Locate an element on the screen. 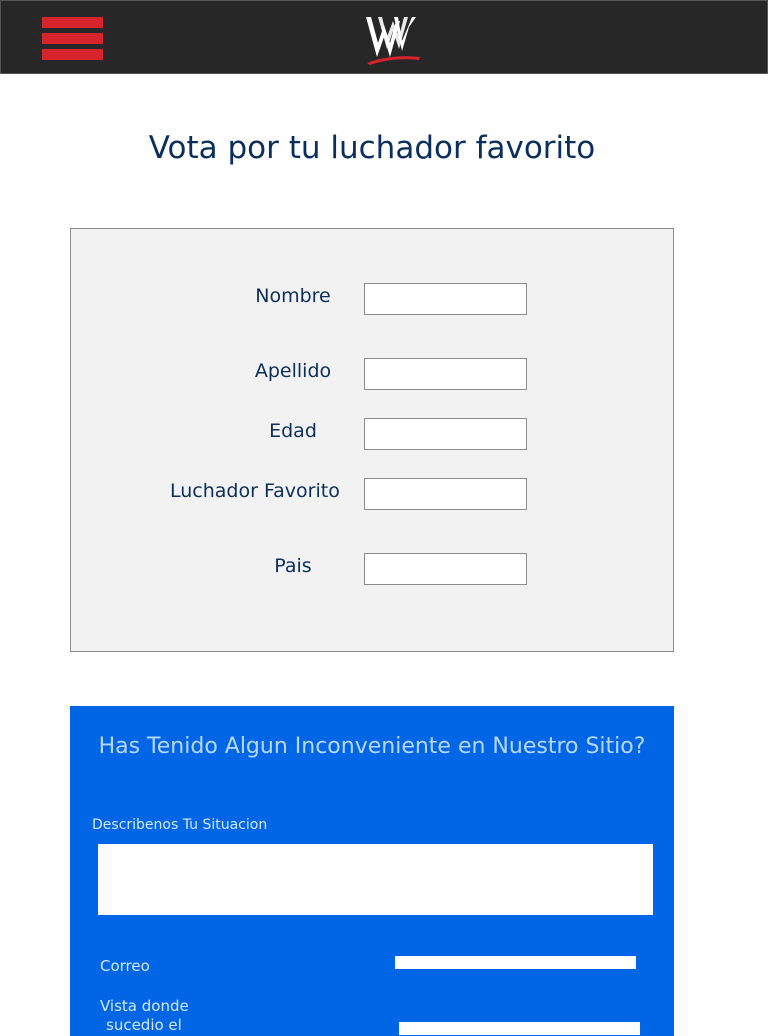  last-name-label: Apellido is located at coordinates (293, 371).